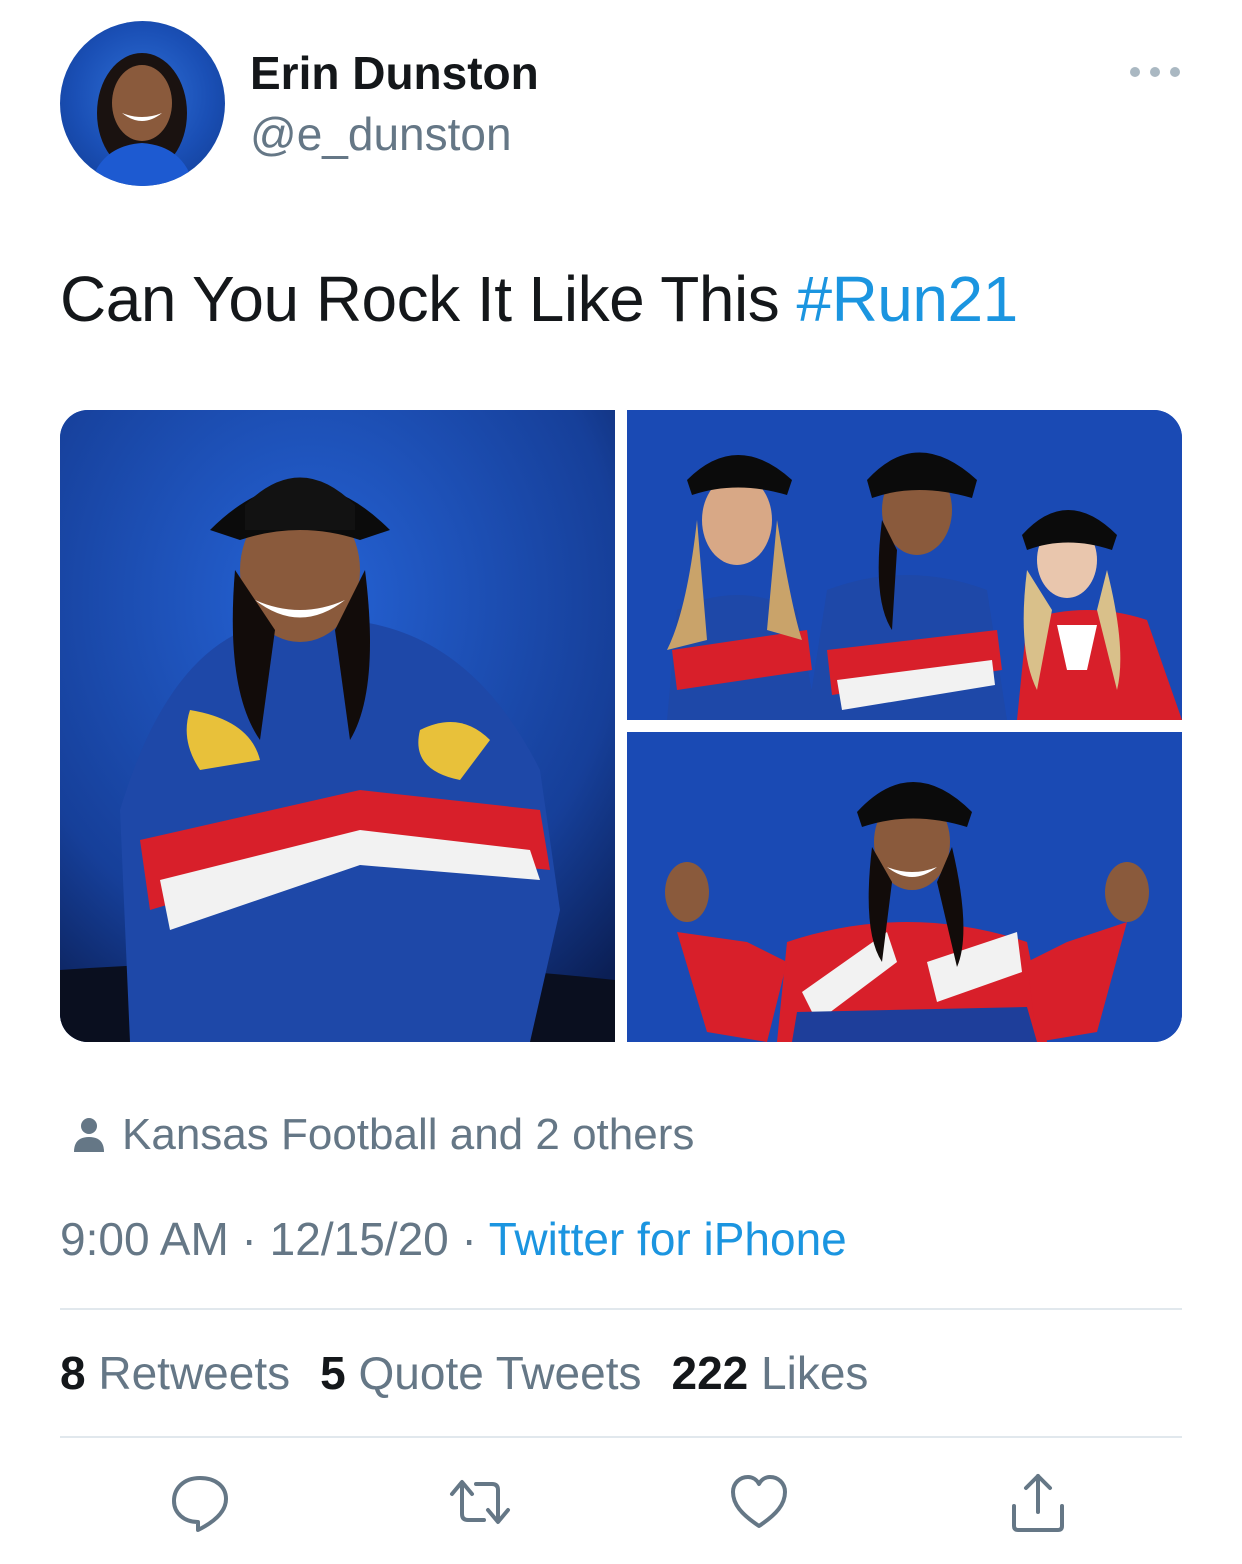  I want to click on avatar, so click(142, 103).